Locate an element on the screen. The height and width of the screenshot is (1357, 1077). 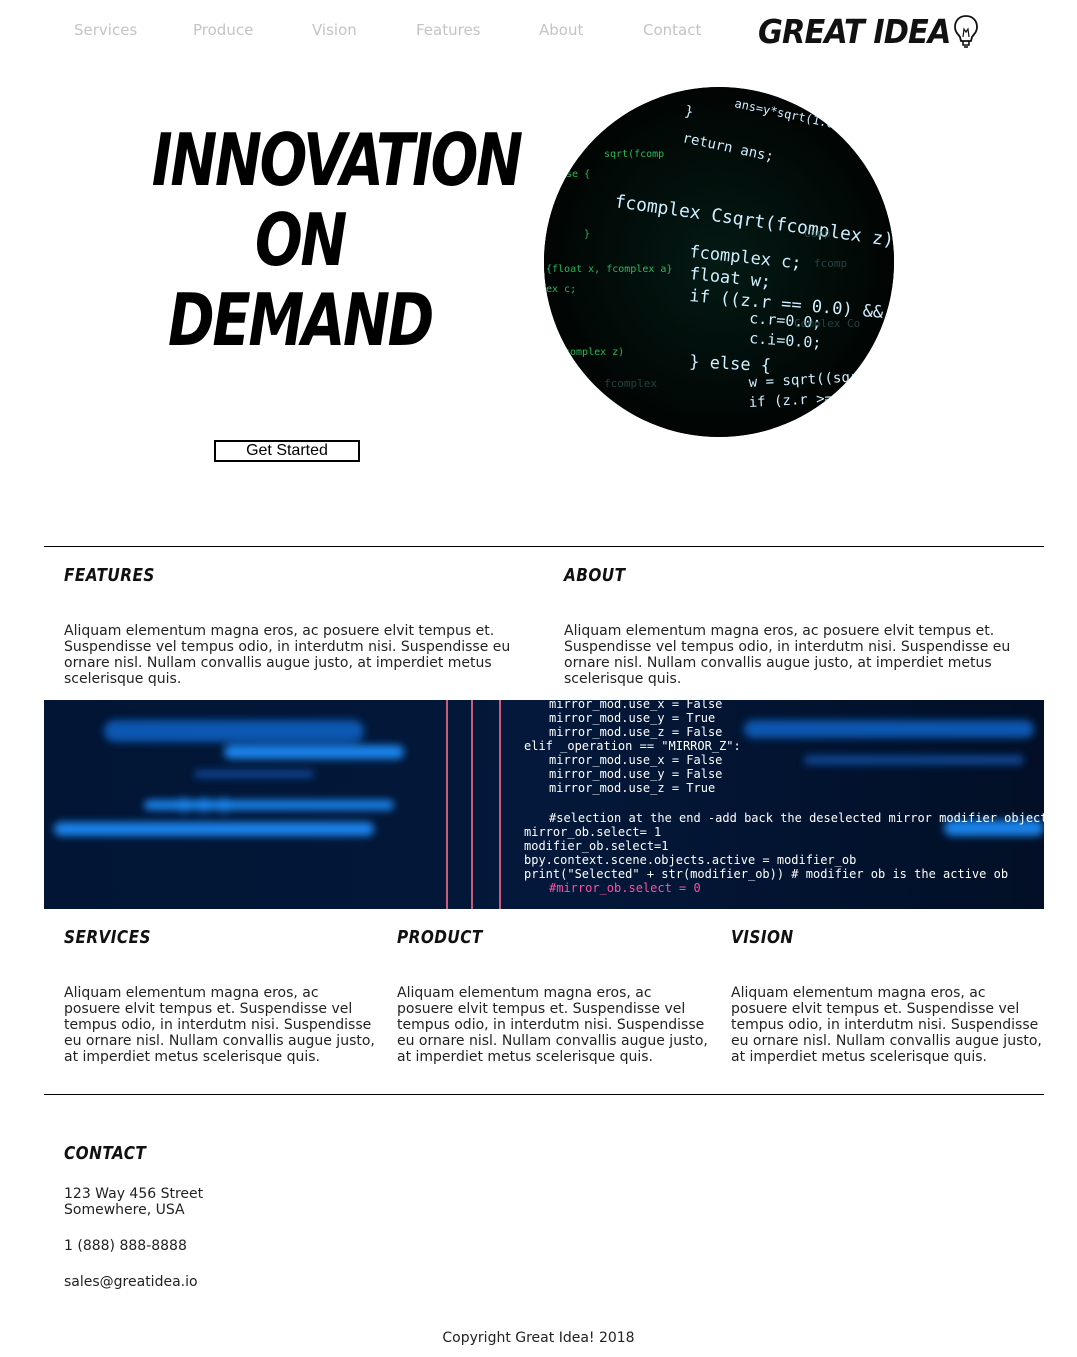
svg-text: mirror_mod.use_z = False is located at coordinates (635, 732).